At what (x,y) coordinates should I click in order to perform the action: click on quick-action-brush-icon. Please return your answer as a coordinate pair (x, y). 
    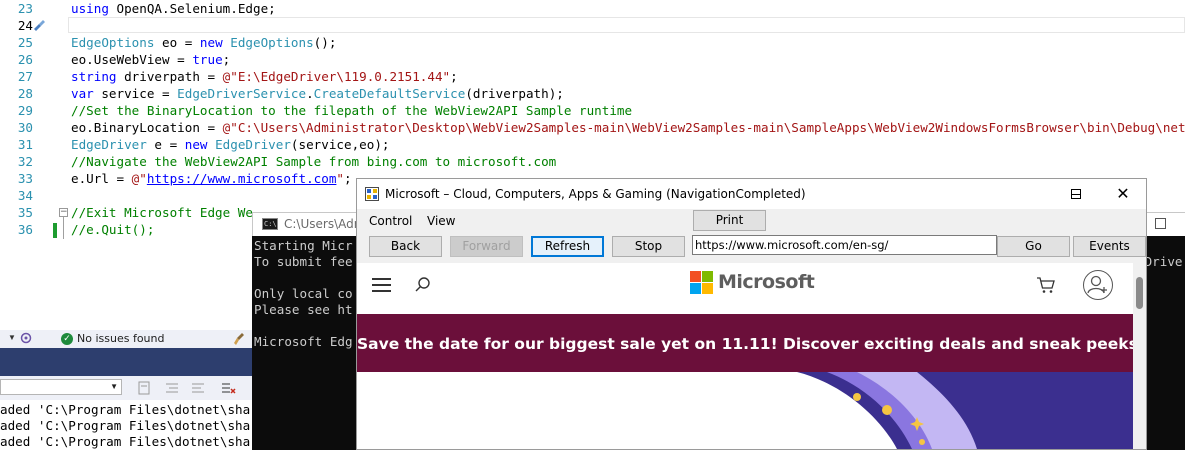
    Looking at the image, I should click on (39, 25).